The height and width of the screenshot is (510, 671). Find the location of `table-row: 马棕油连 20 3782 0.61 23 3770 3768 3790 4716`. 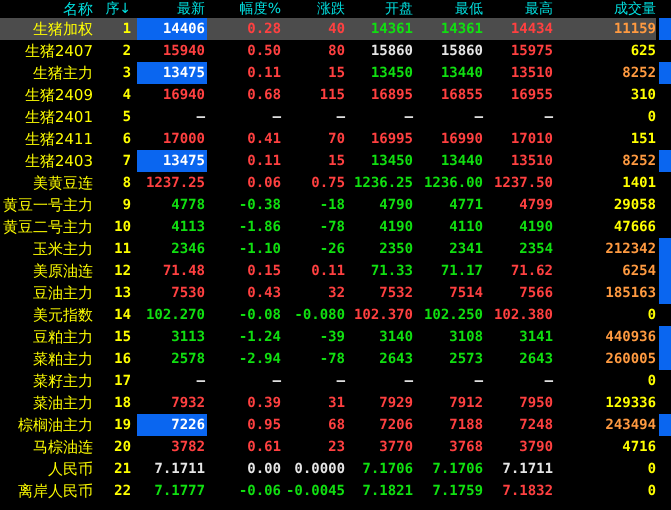

table-row: 马棕油连 20 3782 0.61 23 3770 3768 3790 4716 is located at coordinates (335, 447).